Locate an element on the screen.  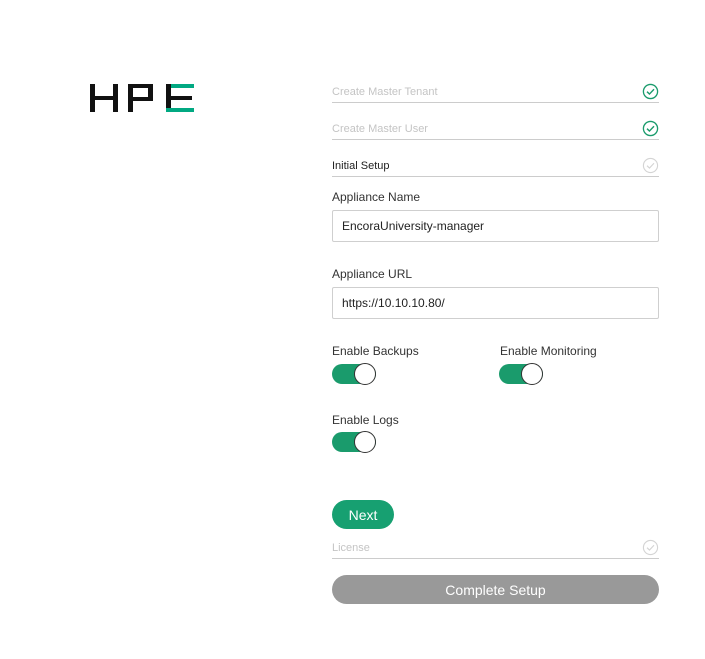
step-label: Create Master Tenant is located at coordinates (385, 92).